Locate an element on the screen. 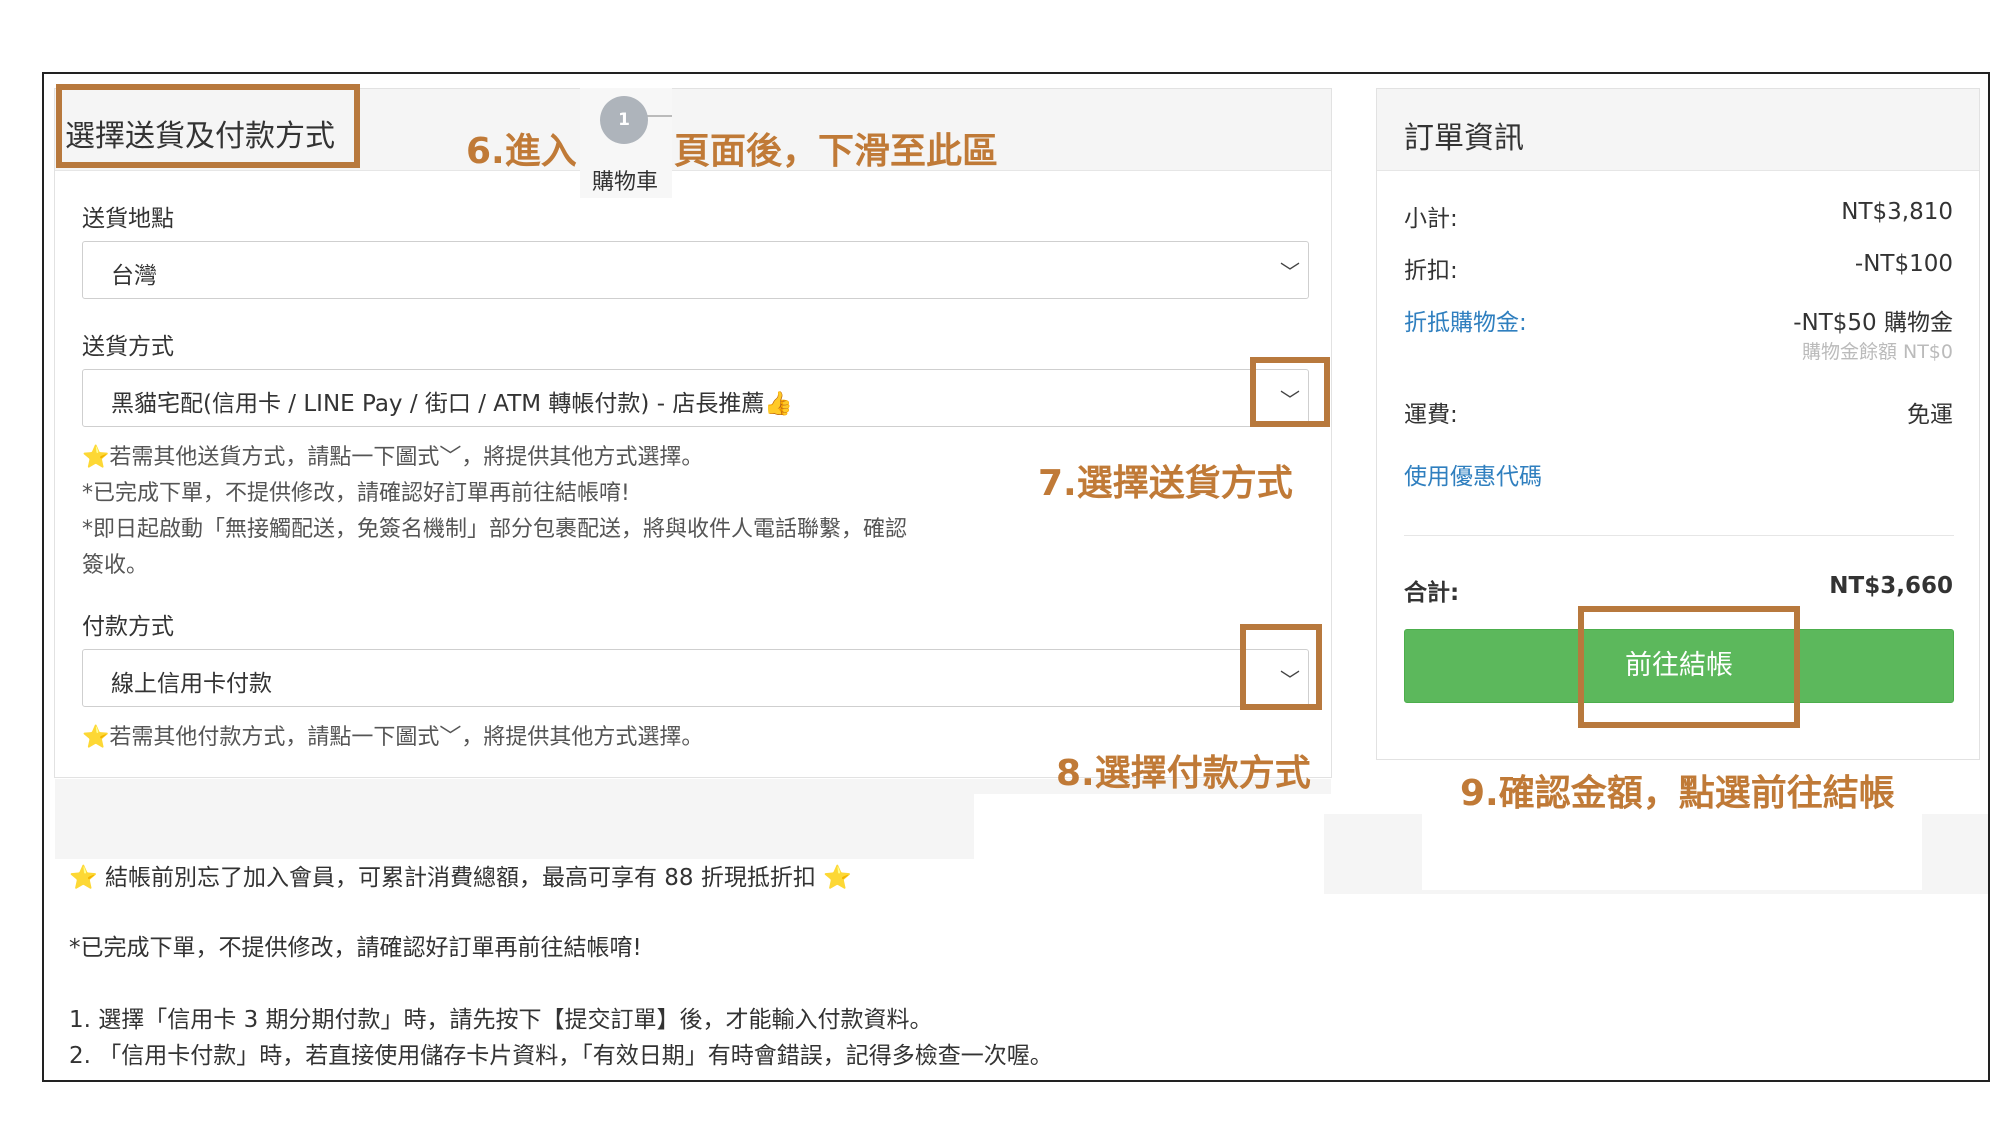 The width and height of the screenshot is (2000, 1125). highlight-checkout-button is located at coordinates (1689, 667).